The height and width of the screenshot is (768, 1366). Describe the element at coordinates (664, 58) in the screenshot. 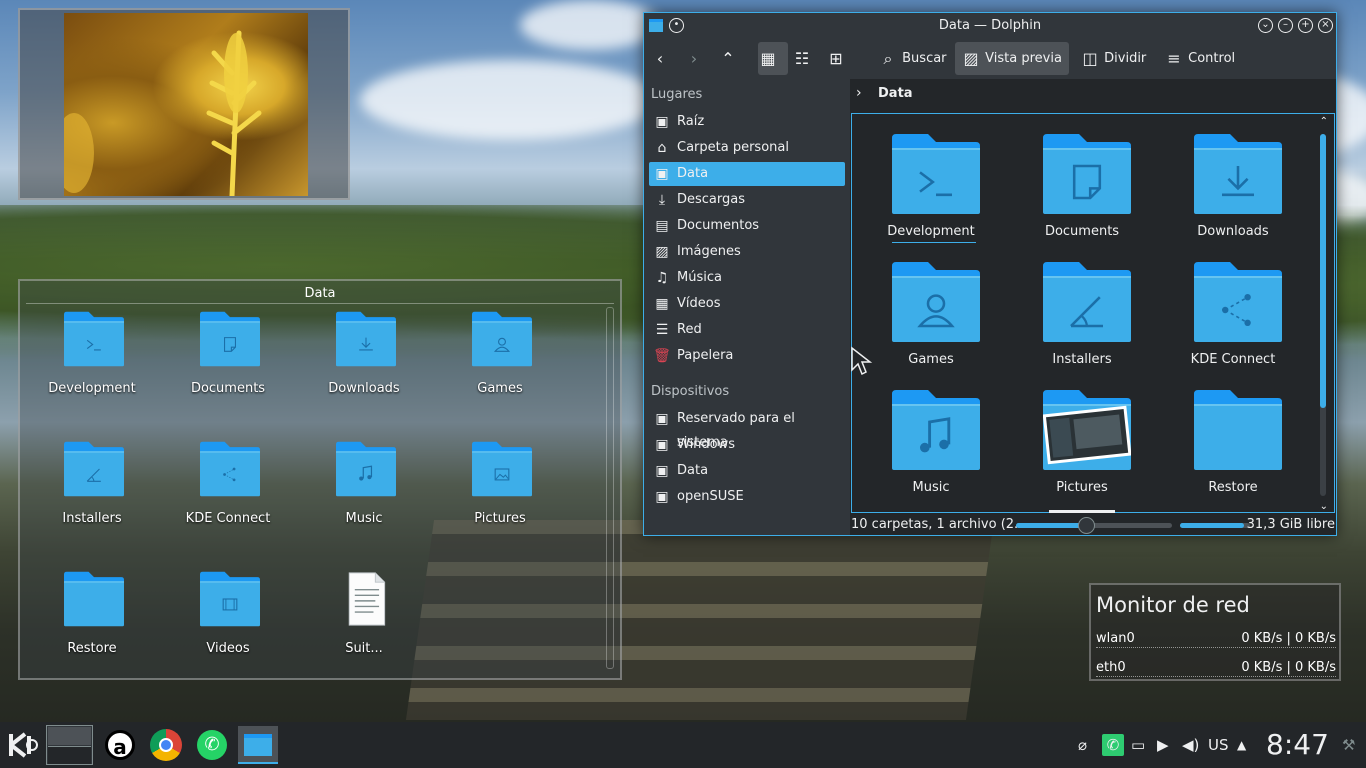

I see `back-button: ‹` at that location.